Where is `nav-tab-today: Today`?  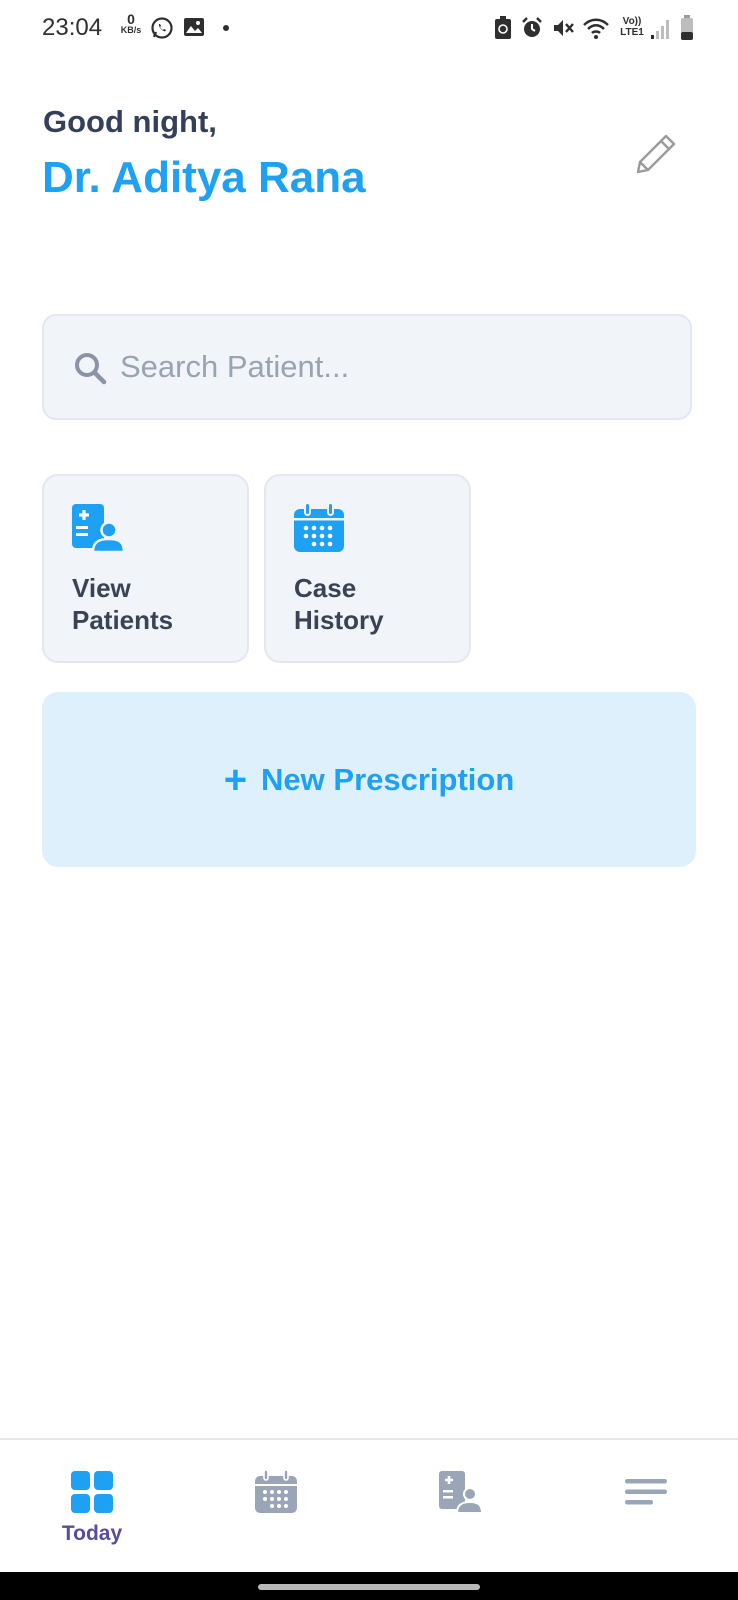 nav-tab-today: Today is located at coordinates (92, 1507).